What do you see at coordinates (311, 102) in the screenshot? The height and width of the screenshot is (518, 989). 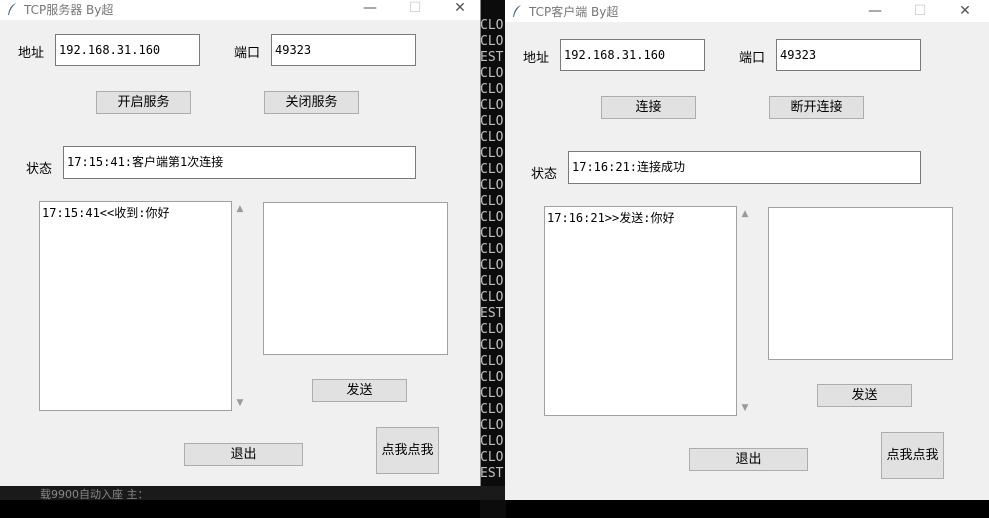 I see `stop-service-button: 关闭服务` at bounding box center [311, 102].